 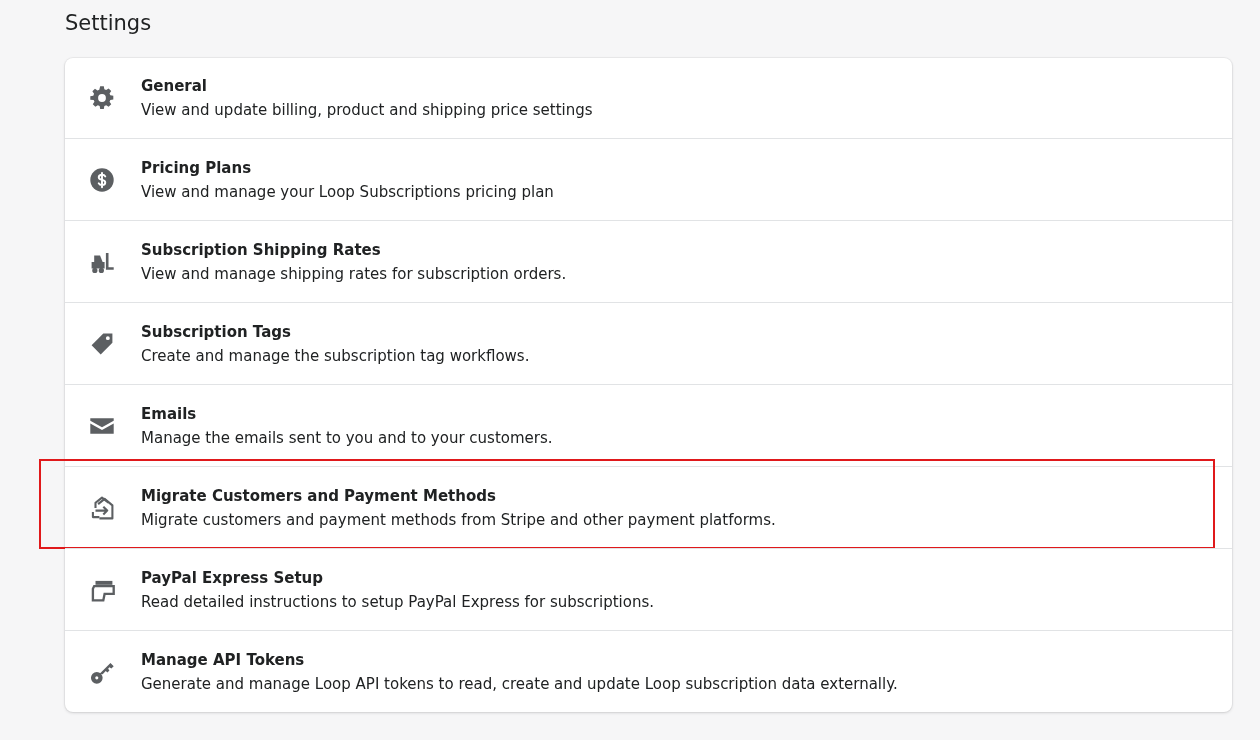 What do you see at coordinates (648, 589) in the screenshot?
I see `settings-item: PayPal Express Setup Read detailed instructions to setup PayPal Express for subscriptions.` at bounding box center [648, 589].